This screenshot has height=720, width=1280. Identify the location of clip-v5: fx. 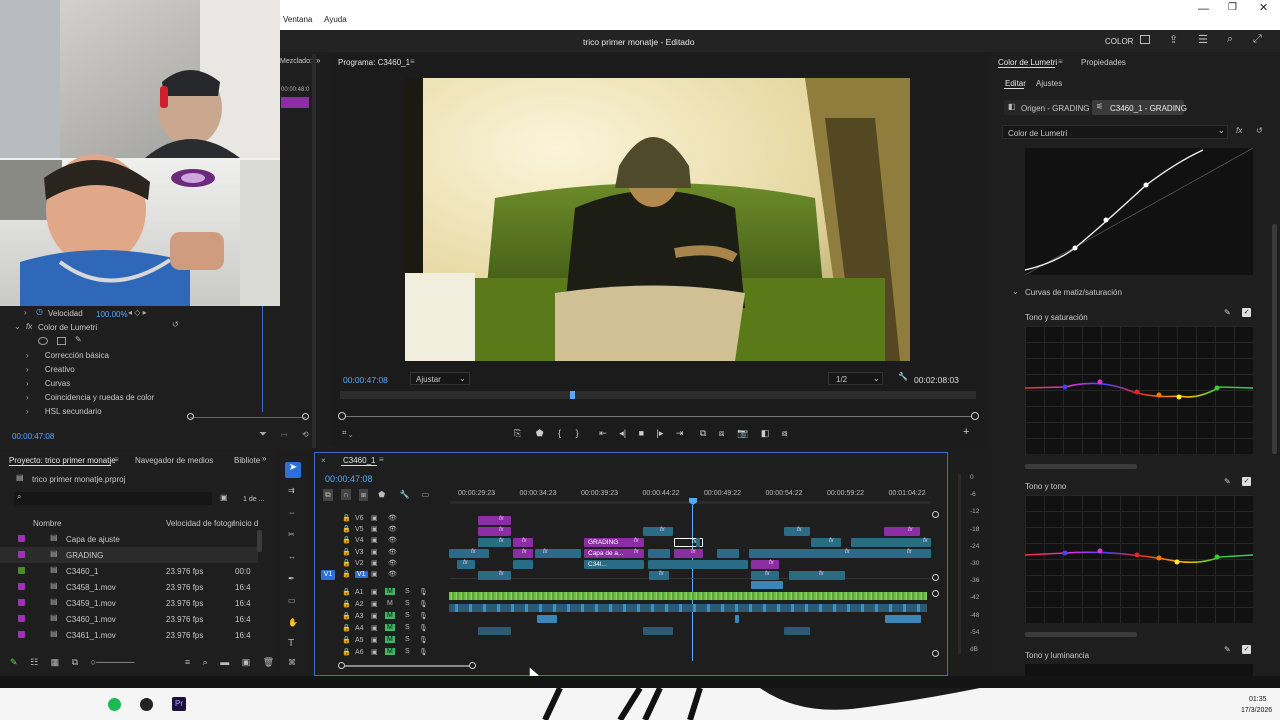
(797, 531).